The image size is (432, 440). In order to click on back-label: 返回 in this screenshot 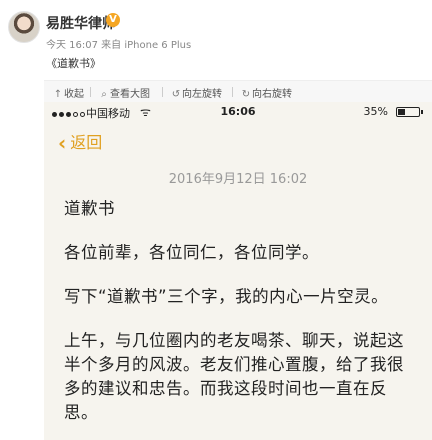, I will do `click(86, 142)`.